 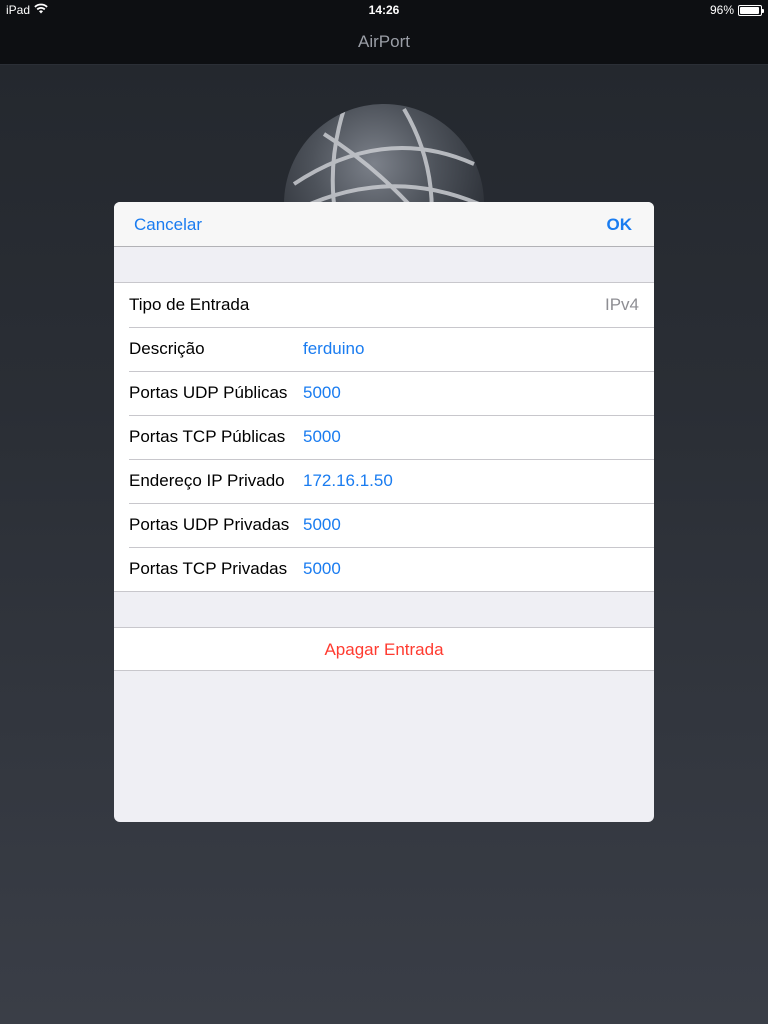 I want to click on battery-fill, so click(x=750, y=10).